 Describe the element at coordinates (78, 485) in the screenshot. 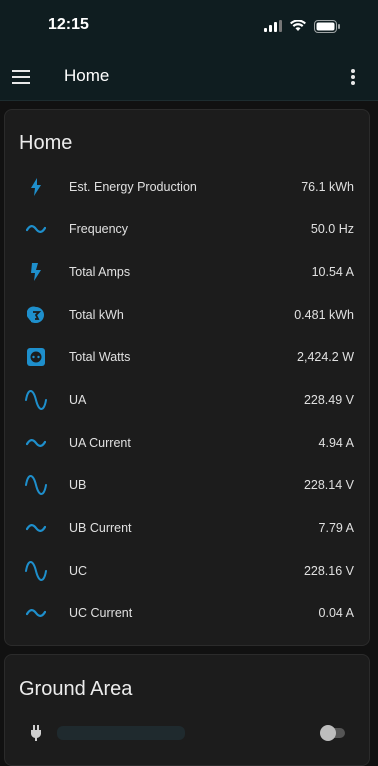

I see `entity-label: UB` at that location.